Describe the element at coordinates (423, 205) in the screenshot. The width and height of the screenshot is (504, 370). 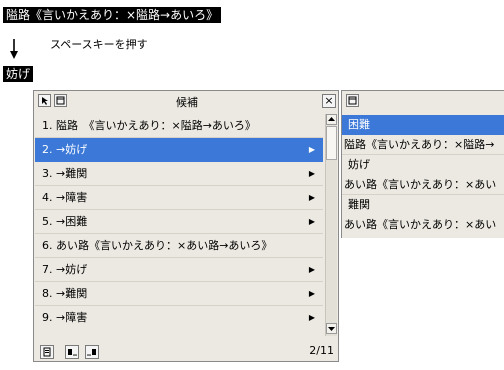
I see `sub-candidate-item: 難関` at that location.